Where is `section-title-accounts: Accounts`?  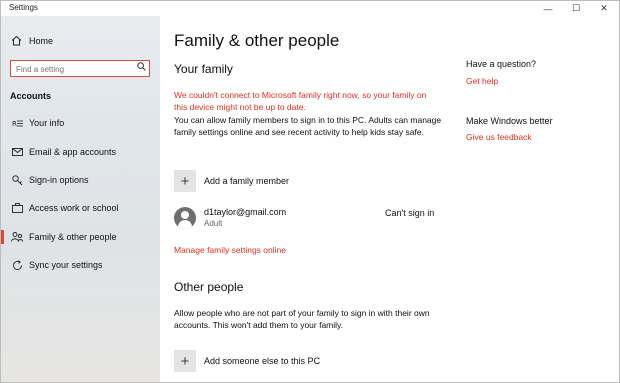 section-title-accounts: Accounts is located at coordinates (31, 96).